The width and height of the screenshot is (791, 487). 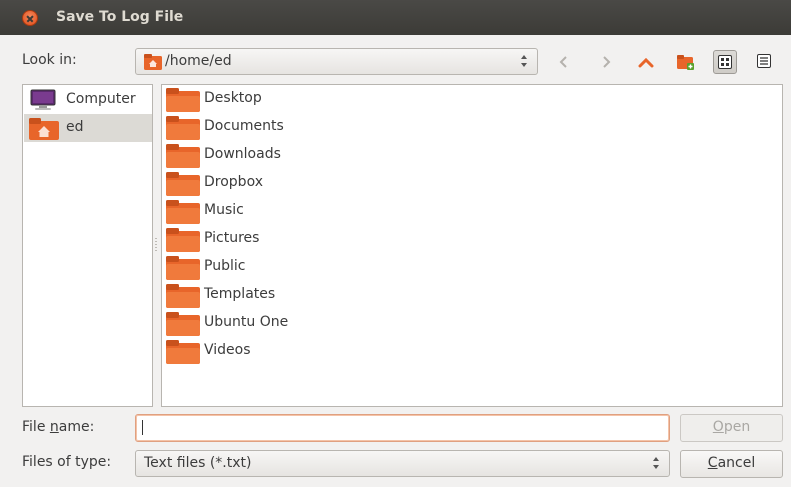 I want to click on files-of-type-combo: Text files (*.txt), so click(x=402, y=463).